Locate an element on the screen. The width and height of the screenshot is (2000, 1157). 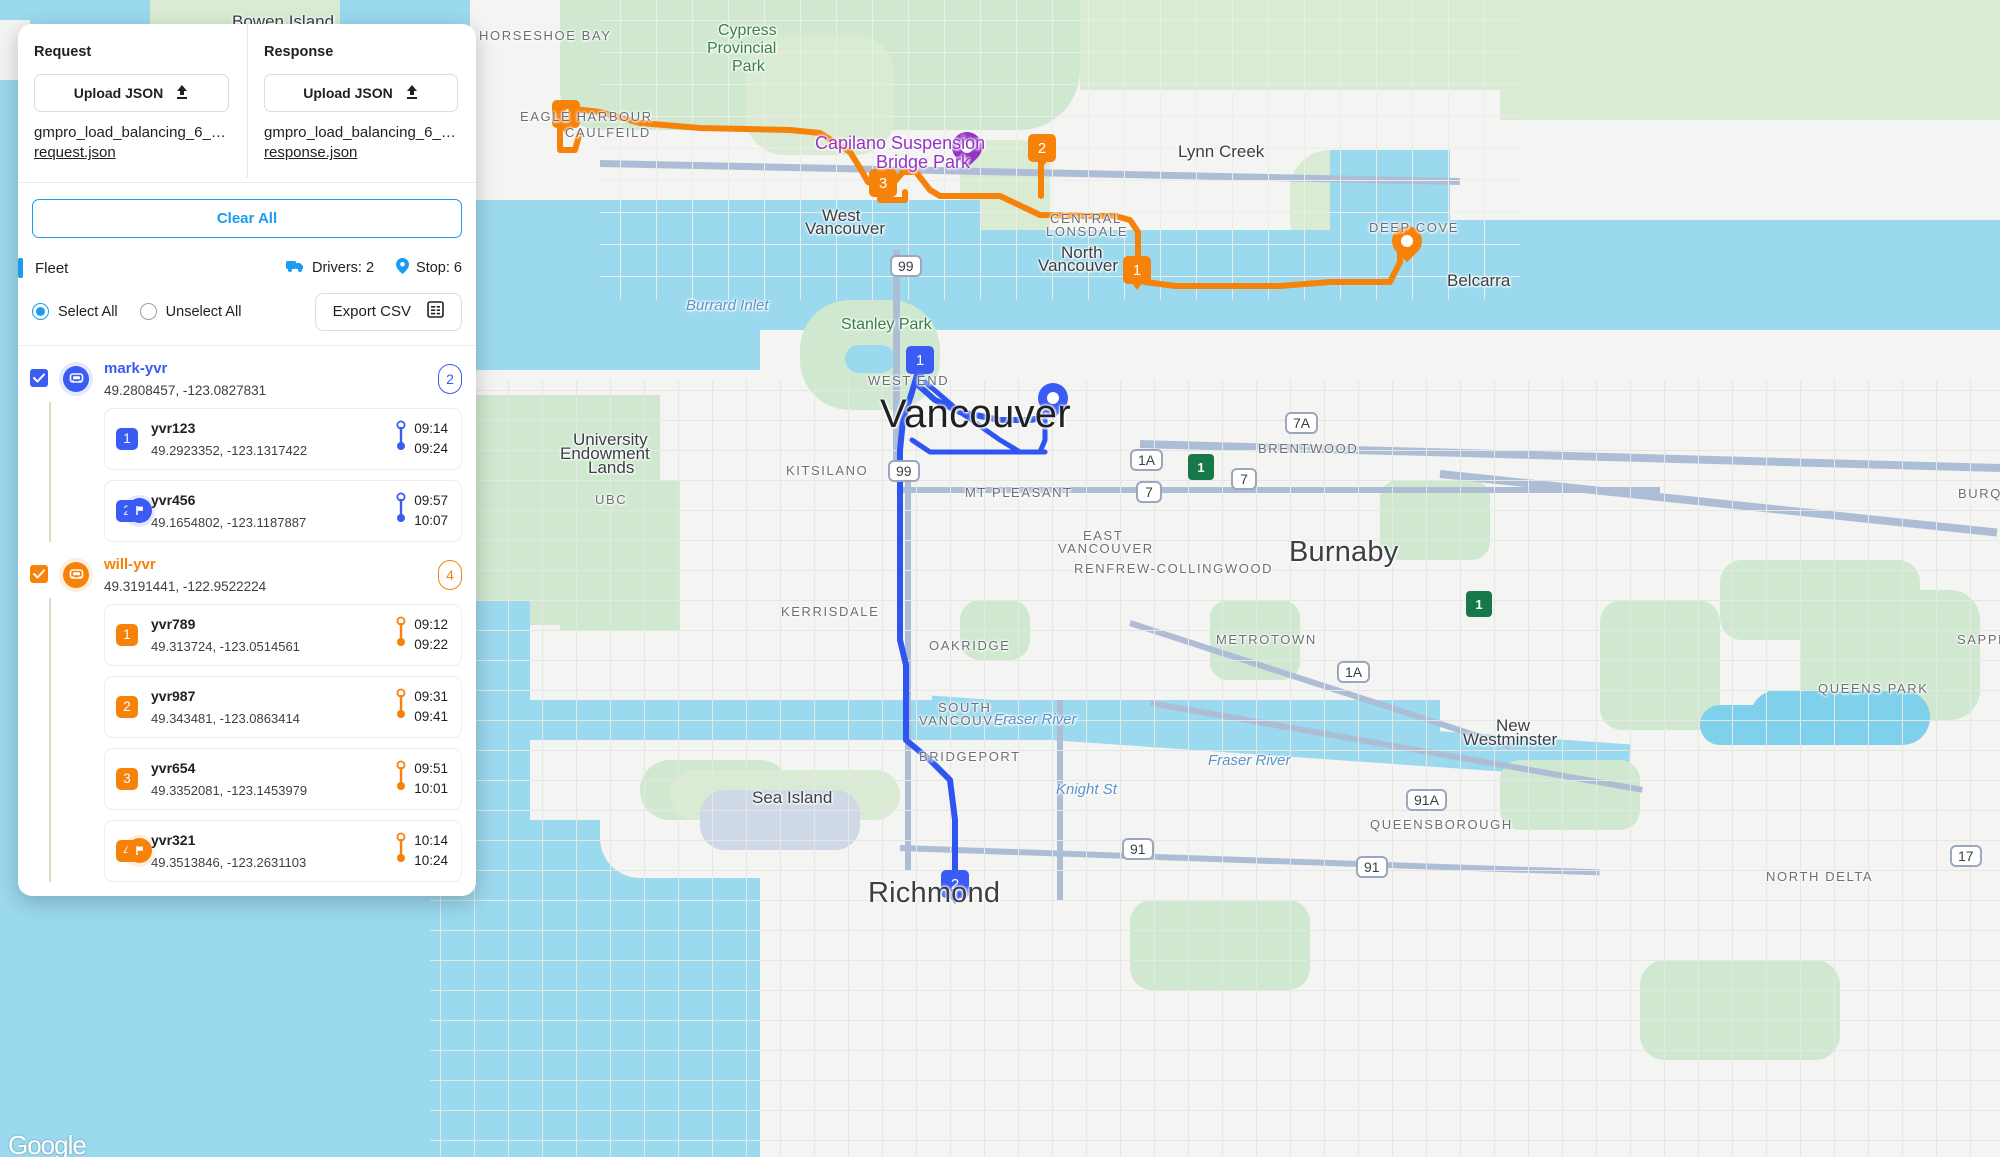
stops-counter: Stop: 6 is located at coordinates (429, 268).